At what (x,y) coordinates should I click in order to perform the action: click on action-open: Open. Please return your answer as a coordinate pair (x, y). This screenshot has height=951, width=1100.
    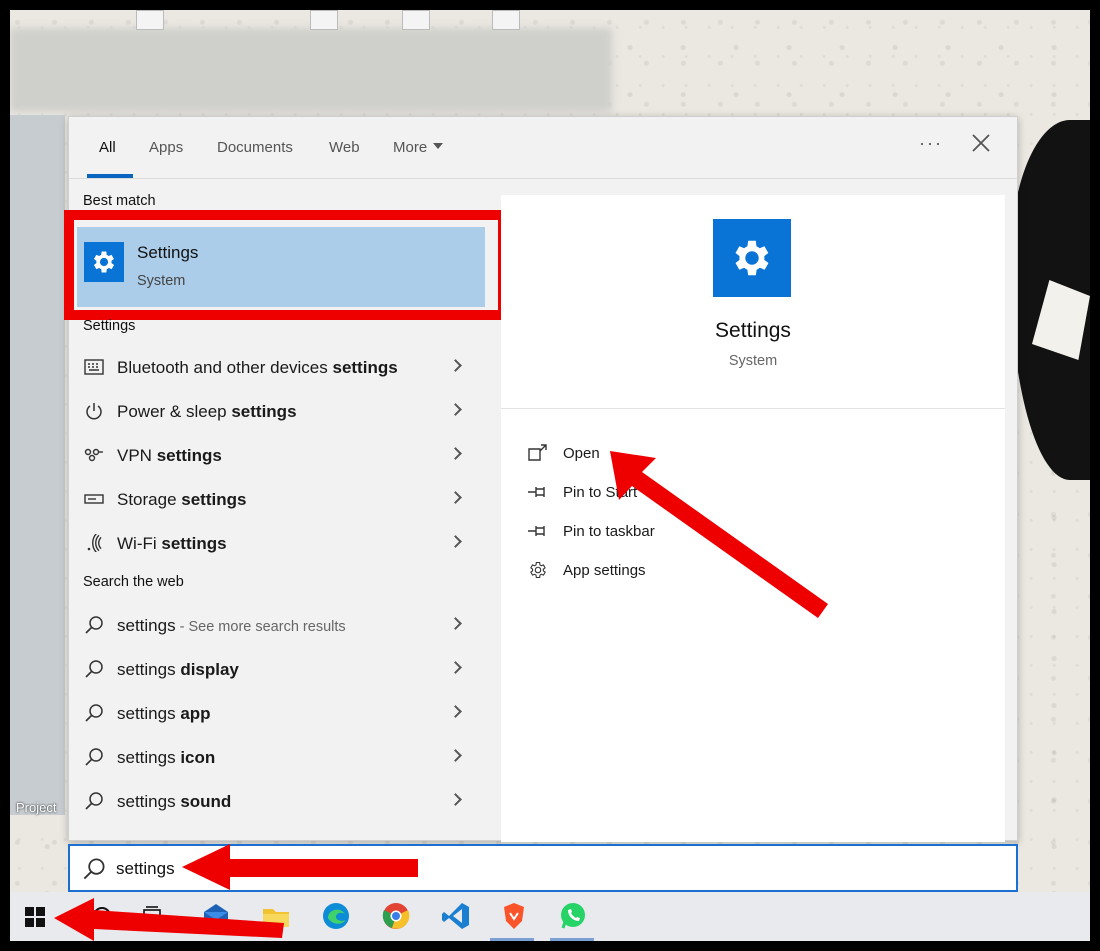
    Looking at the image, I should click on (677, 453).